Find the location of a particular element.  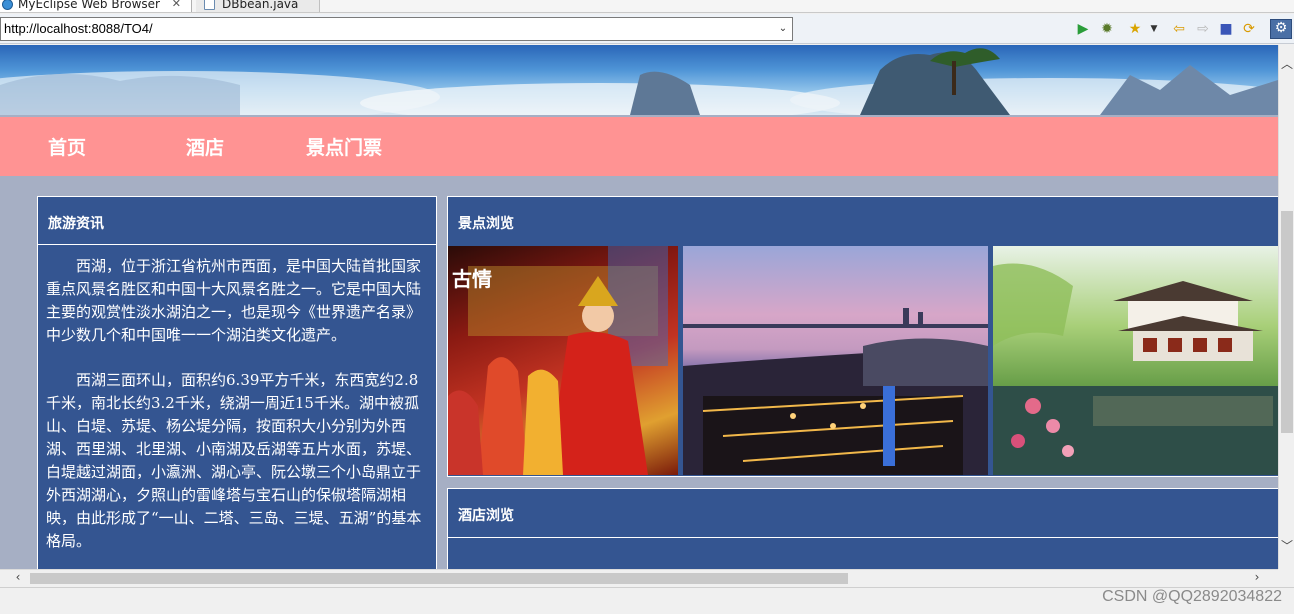

globe-icon is located at coordinates (7, 5).